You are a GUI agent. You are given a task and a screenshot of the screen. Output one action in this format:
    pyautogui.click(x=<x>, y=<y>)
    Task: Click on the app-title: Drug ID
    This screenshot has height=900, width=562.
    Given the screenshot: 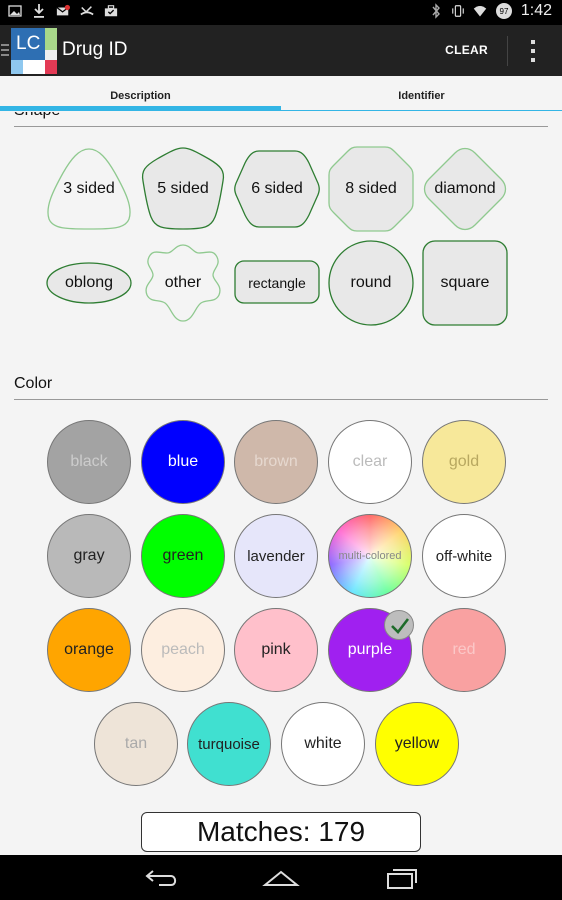 What is the action you would take?
    pyautogui.click(x=95, y=49)
    